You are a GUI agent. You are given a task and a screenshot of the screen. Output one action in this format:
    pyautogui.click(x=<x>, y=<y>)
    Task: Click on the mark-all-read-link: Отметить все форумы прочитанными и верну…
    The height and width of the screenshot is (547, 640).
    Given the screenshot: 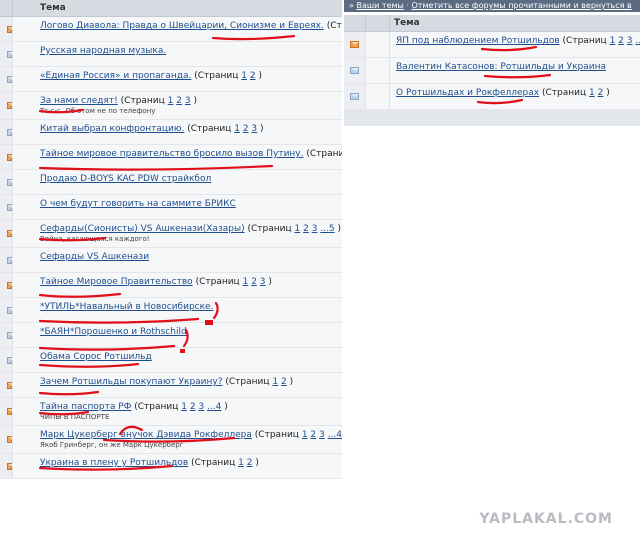 What is the action you would take?
    pyautogui.click(x=521, y=5)
    